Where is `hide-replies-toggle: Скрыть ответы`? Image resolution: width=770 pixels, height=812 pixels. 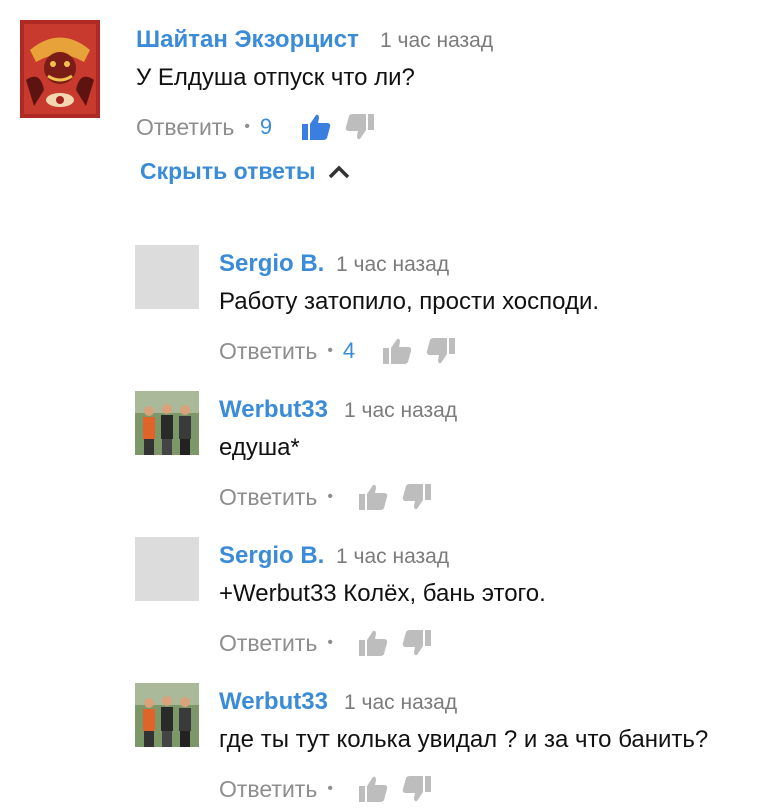 hide-replies-toggle: Скрыть ответы is located at coordinates (245, 171).